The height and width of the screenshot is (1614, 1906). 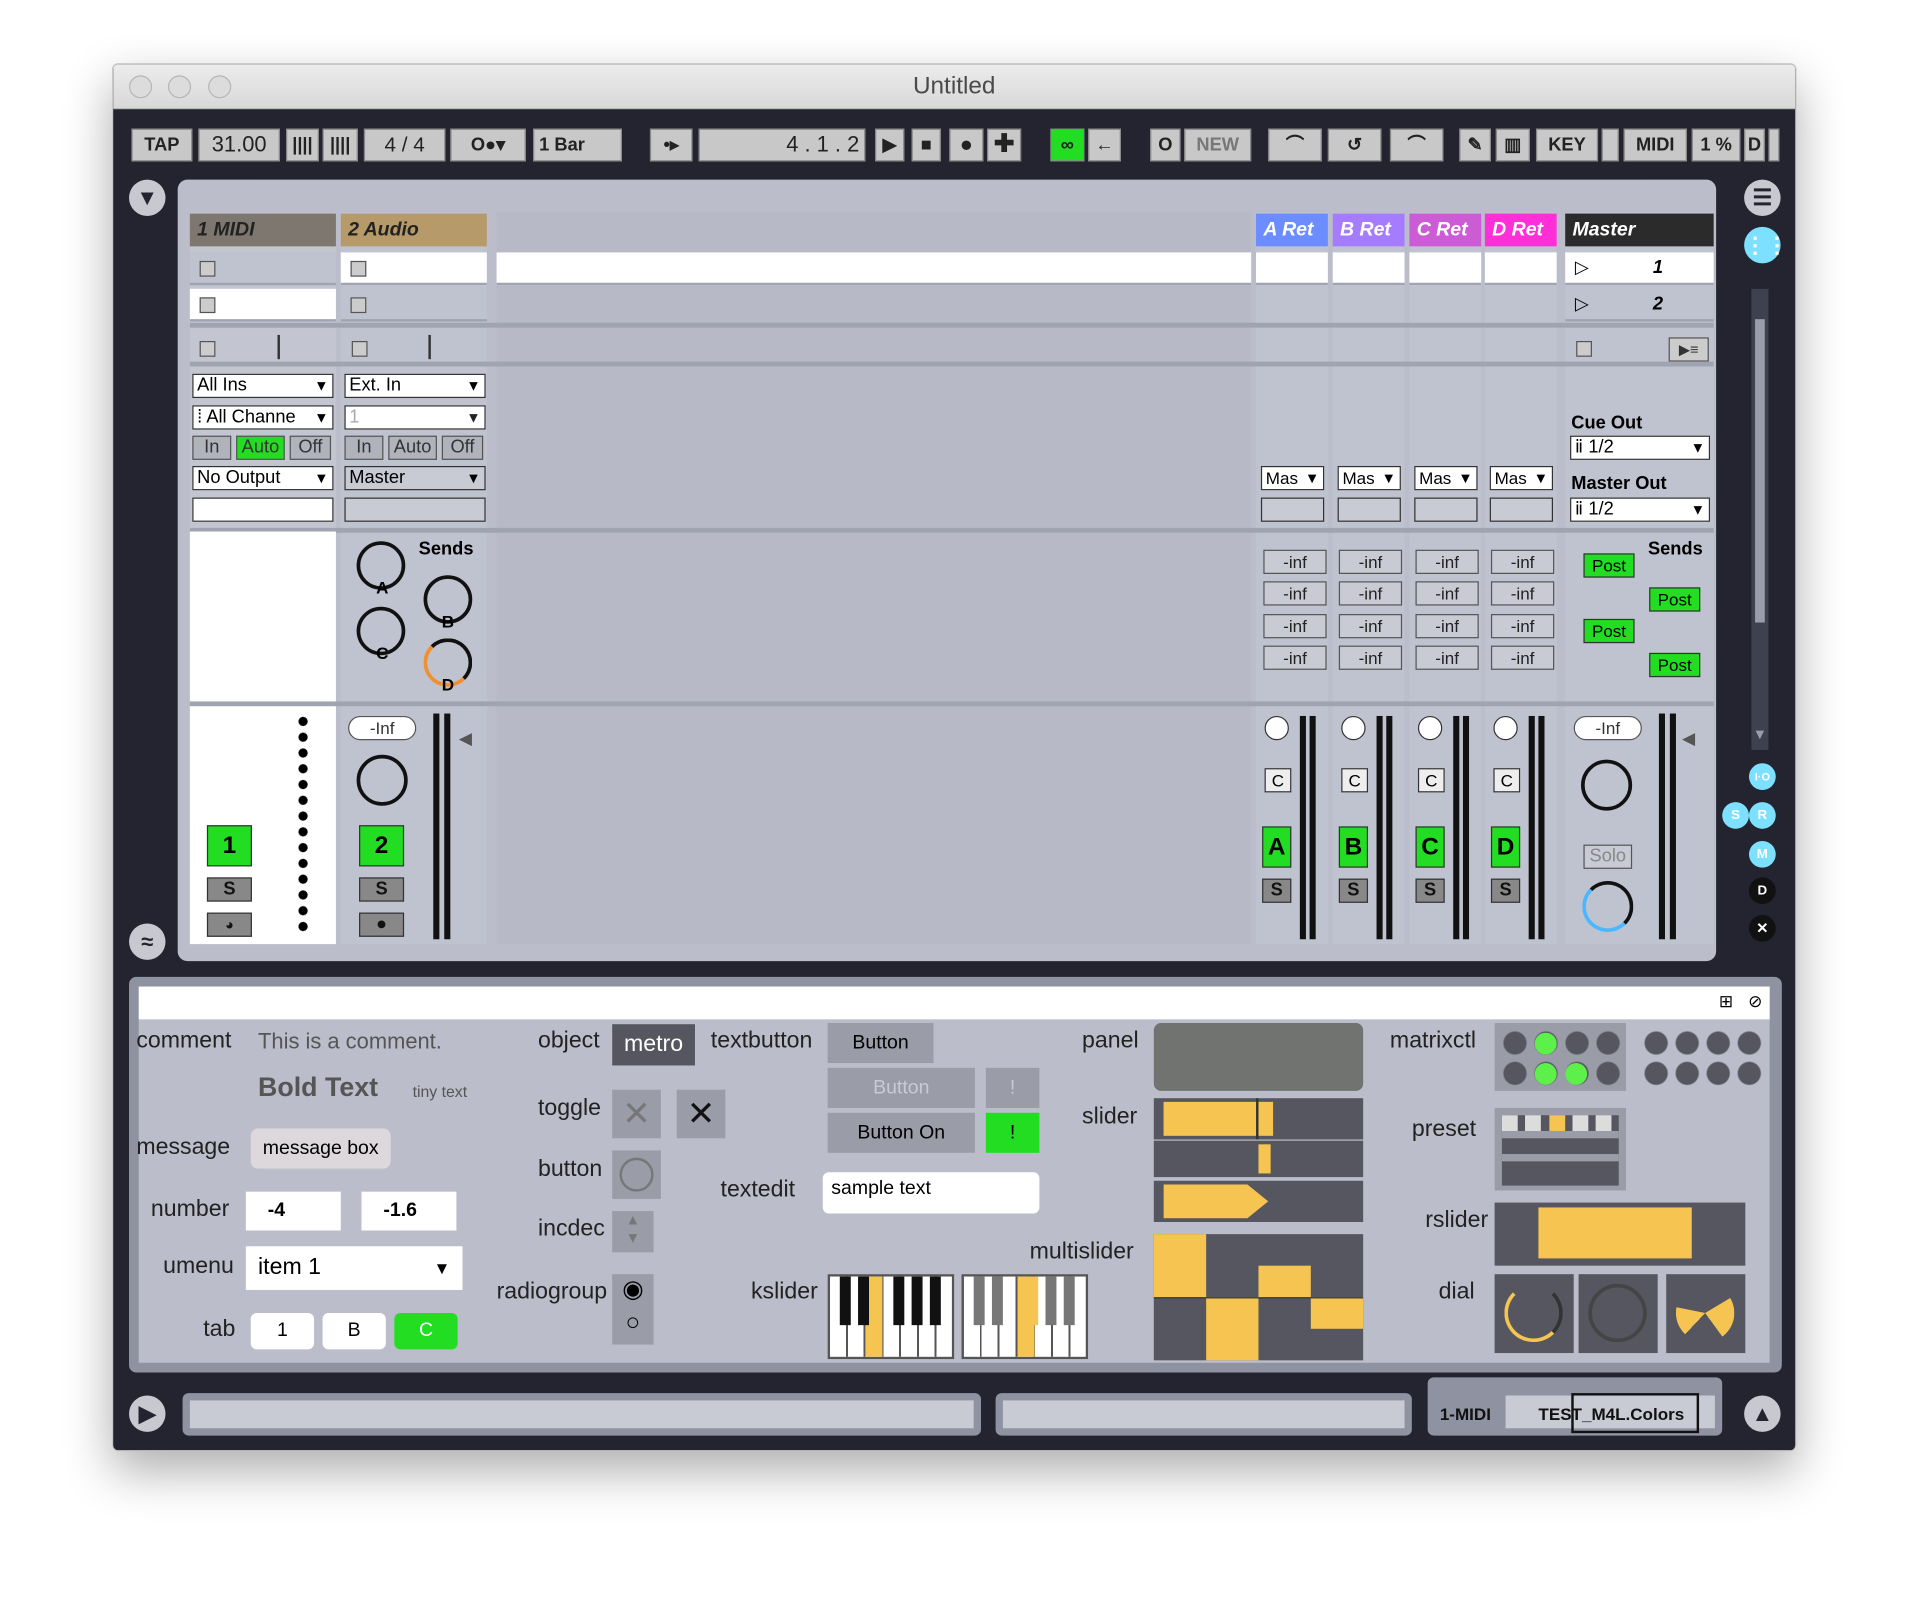 I want to click on master-volume-value: -Inf, so click(x=1607, y=728).